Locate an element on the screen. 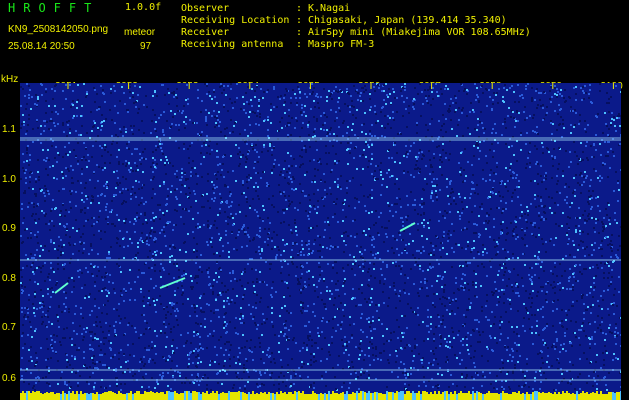  metadata-key: Receiving Location is located at coordinates (235, 20).